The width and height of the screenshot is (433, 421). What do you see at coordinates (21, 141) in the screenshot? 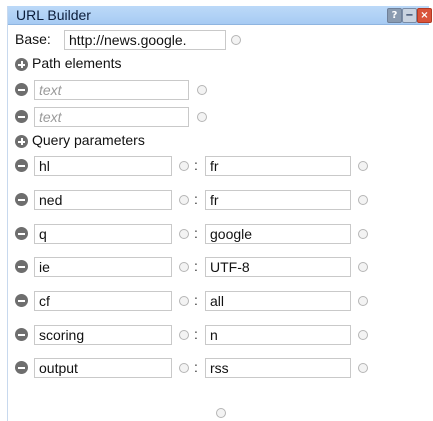
I see `add-query-parameter-icon` at bounding box center [21, 141].